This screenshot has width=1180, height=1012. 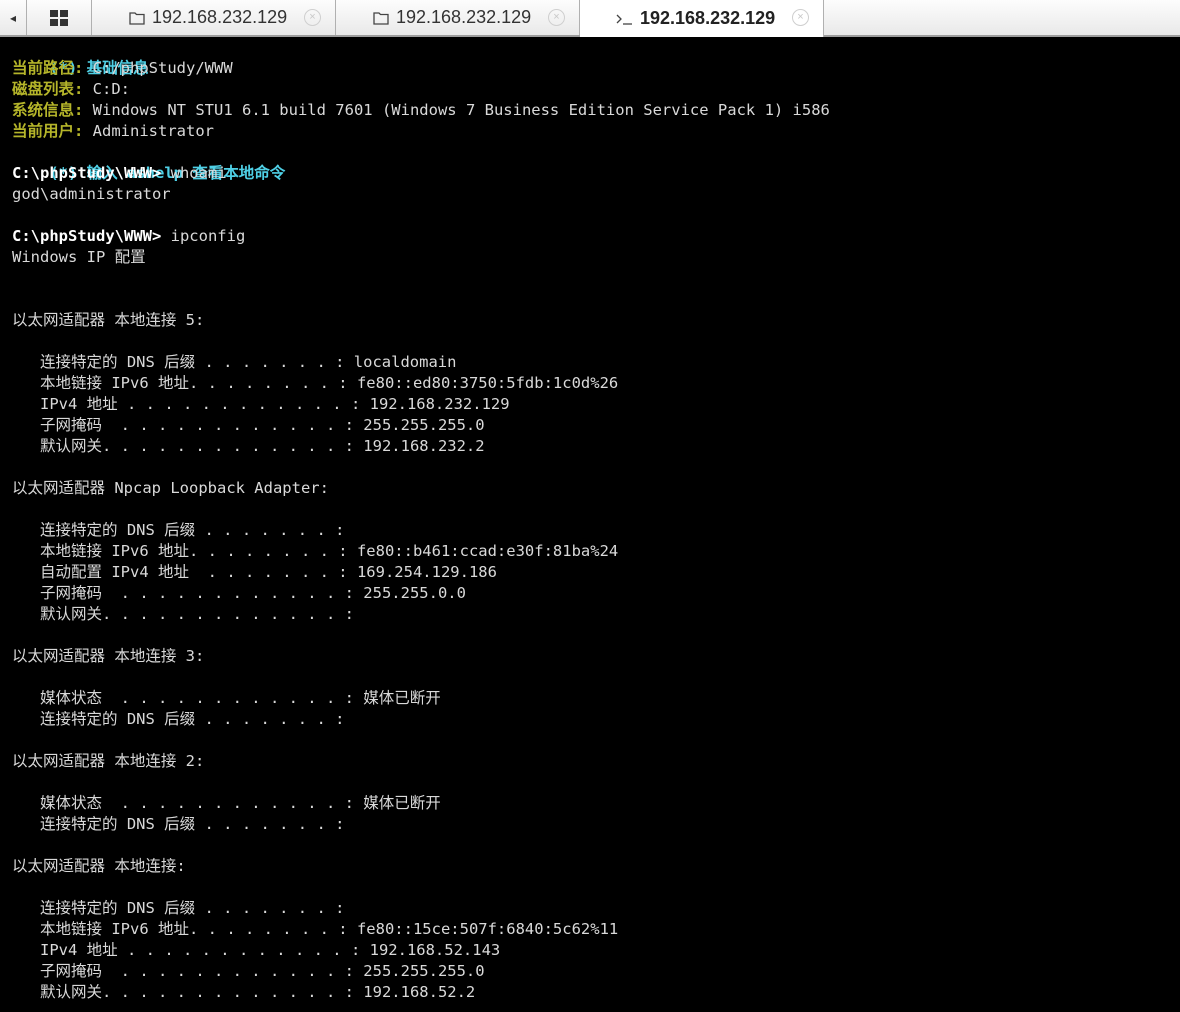 What do you see at coordinates (203, 236) in the screenshot?
I see `command-text: ipconfig` at bounding box center [203, 236].